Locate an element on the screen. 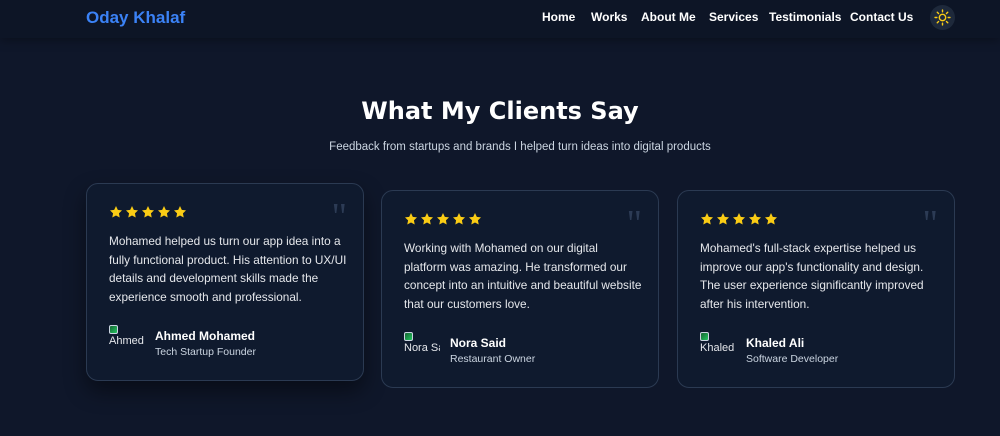 The width and height of the screenshot is (1000, 436). nav-link-testimonials: Testimonials is located at coordinates (805, 17).